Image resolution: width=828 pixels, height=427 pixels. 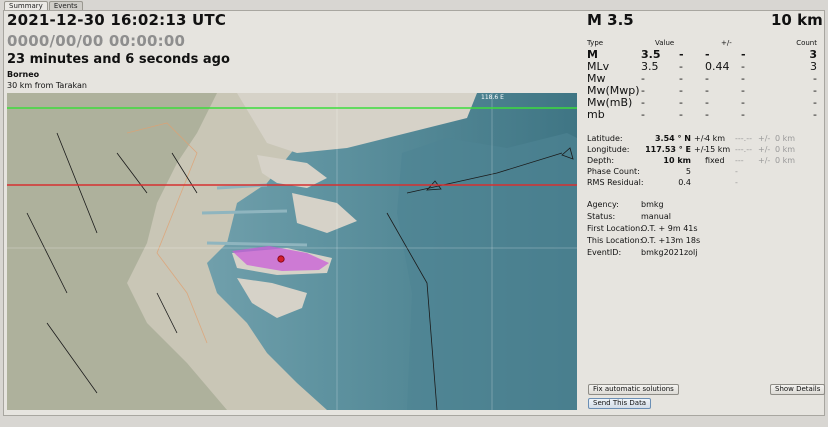 I want to click on info-value: O.T. + 9m 41s, so click(x=669, y=228).